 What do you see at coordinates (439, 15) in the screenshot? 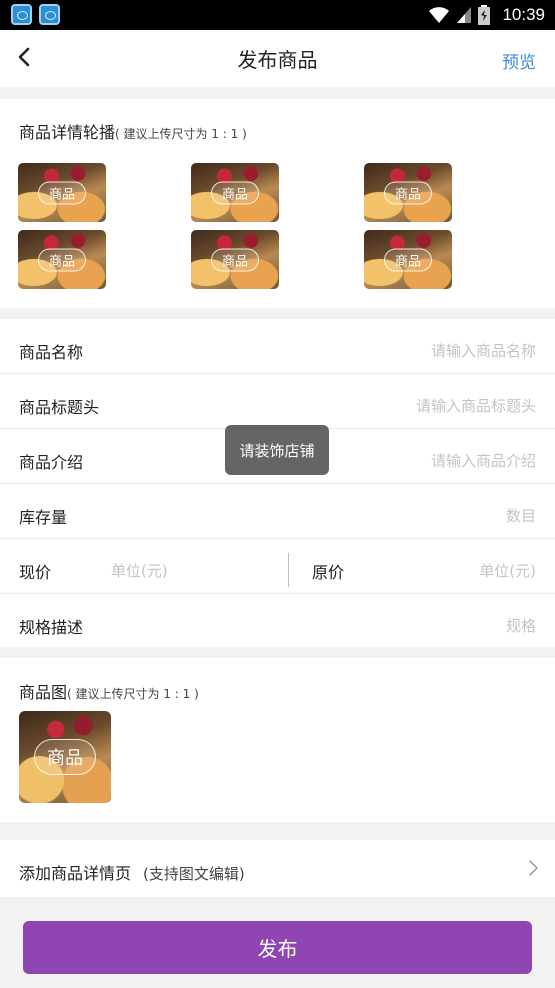
I see `wifi-icon` at bounding box center [439, 15].